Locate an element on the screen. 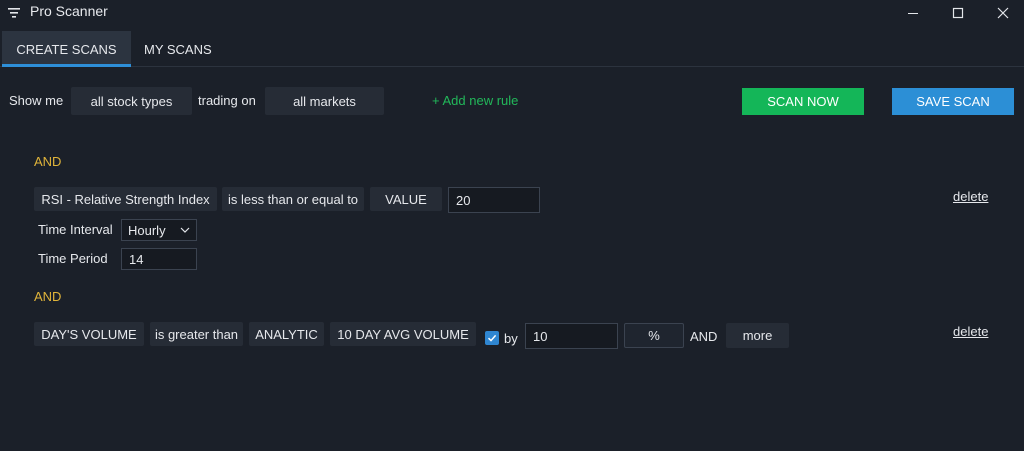 Image resolution: width=1024 pixels, height=451 pixels. scan-now-button: SCAN NOW is located at coordinates (803, 101).